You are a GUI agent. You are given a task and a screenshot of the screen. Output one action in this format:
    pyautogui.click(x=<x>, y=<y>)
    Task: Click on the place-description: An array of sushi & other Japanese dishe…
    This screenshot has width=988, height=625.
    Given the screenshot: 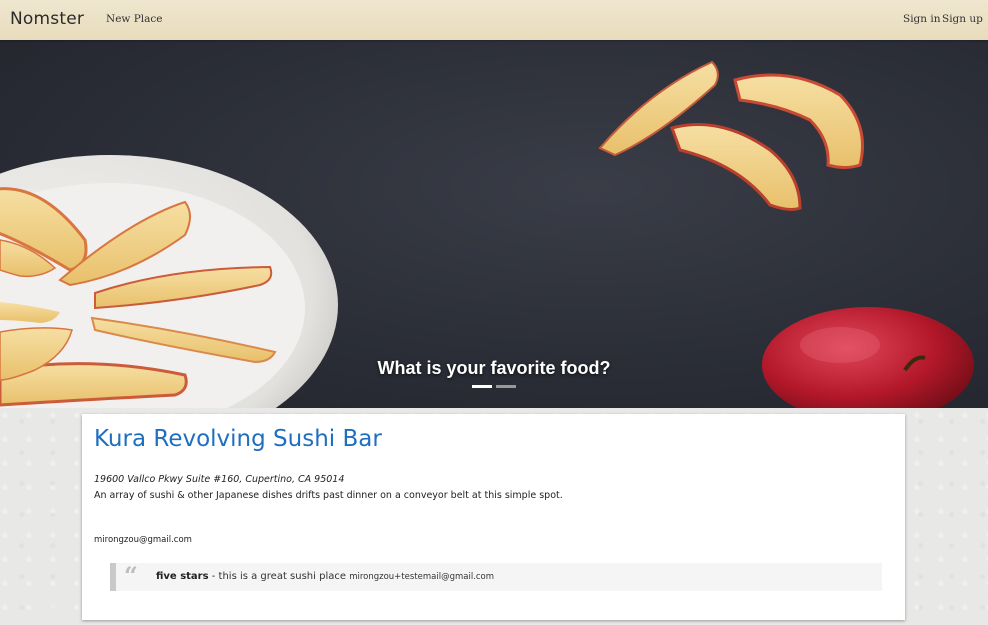 What is the action you would take?
    pyautogui.click(x=328, y=495)
    